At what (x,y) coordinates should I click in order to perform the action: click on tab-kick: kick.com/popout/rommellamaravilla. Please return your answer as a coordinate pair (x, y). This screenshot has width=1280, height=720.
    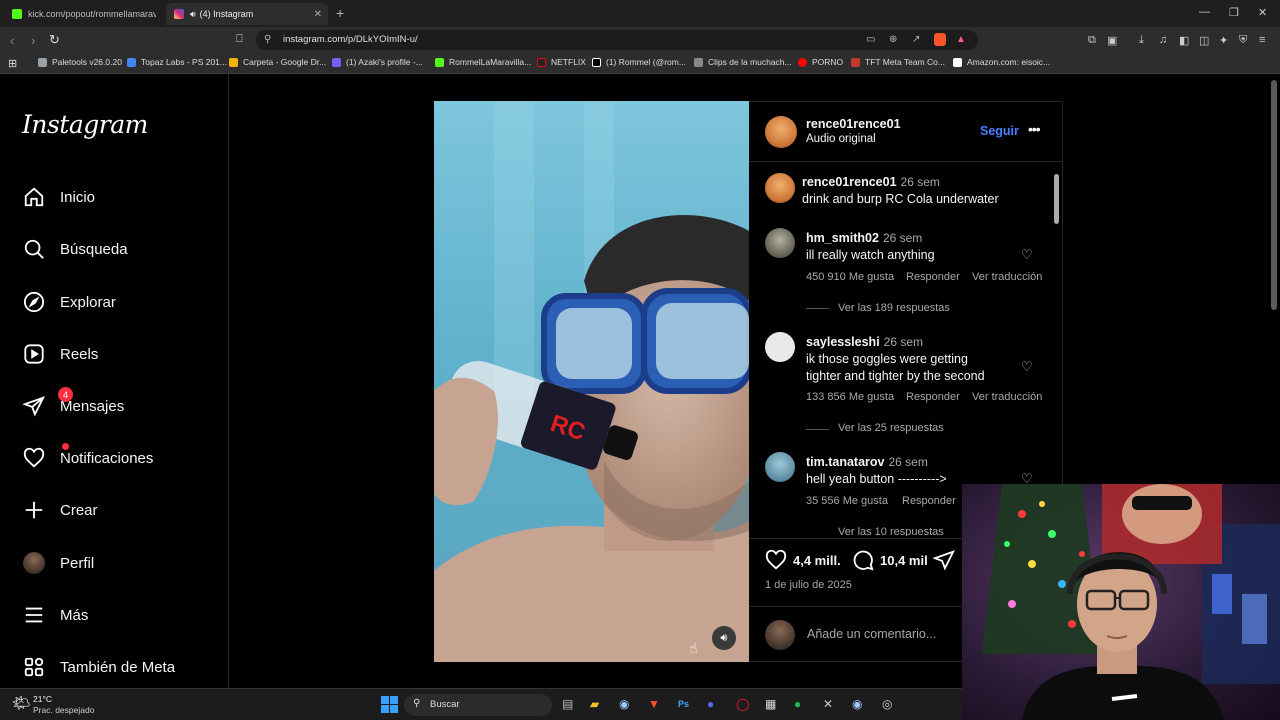
    Looking at the image, I should click on (84, 14).